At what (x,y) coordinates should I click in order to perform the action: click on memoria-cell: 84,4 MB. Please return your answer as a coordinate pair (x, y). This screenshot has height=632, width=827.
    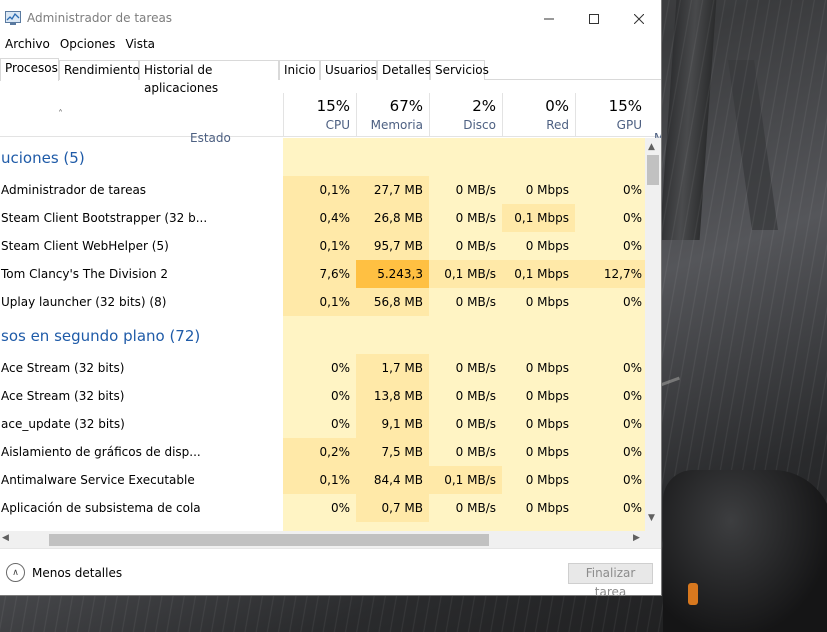
    Looking at the image, I should click on (392, 480).